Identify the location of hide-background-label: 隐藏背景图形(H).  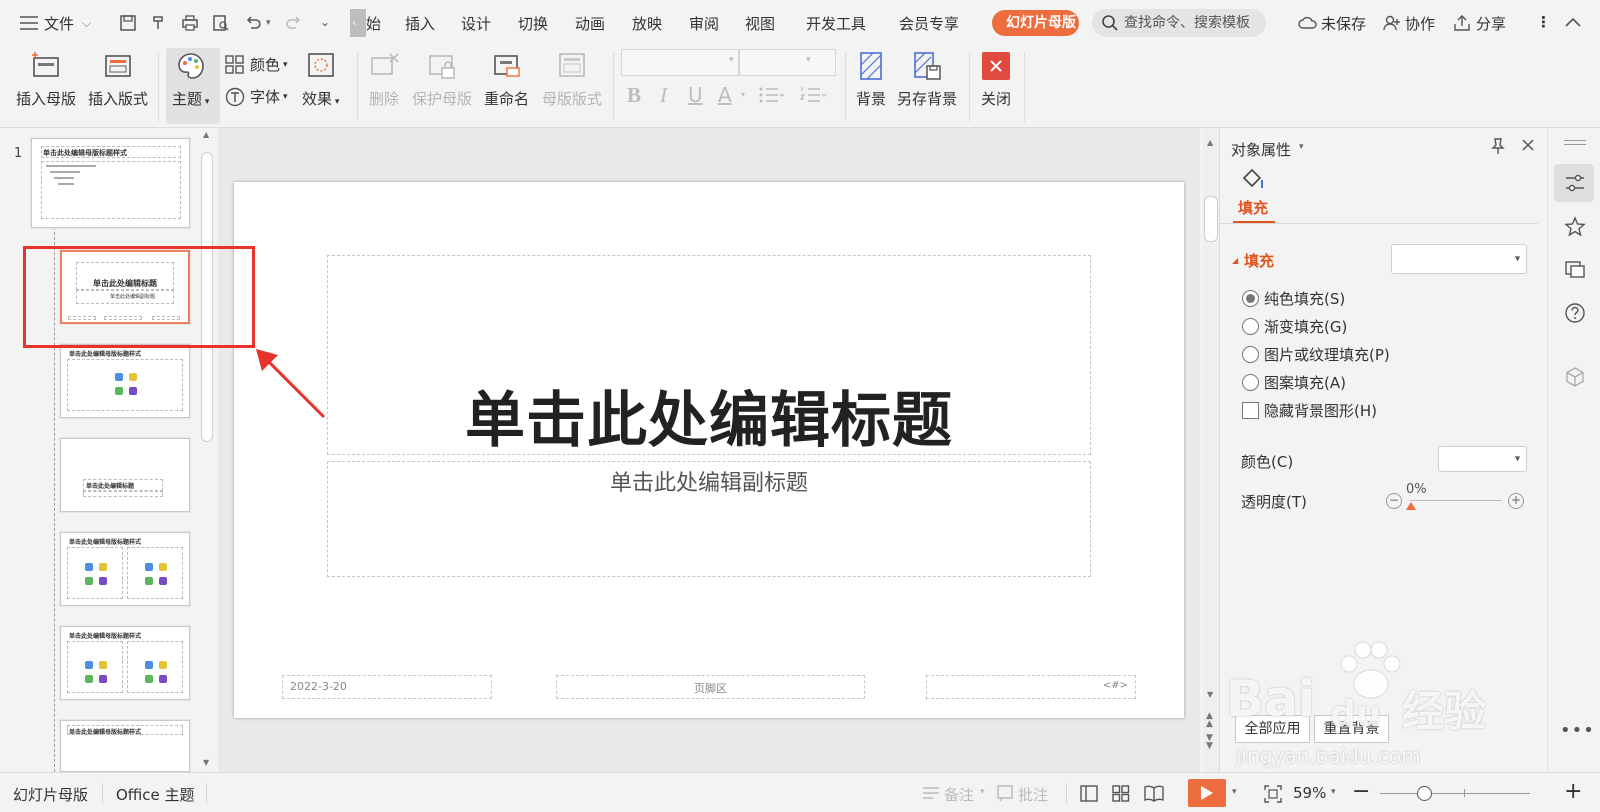
(1320, 410).